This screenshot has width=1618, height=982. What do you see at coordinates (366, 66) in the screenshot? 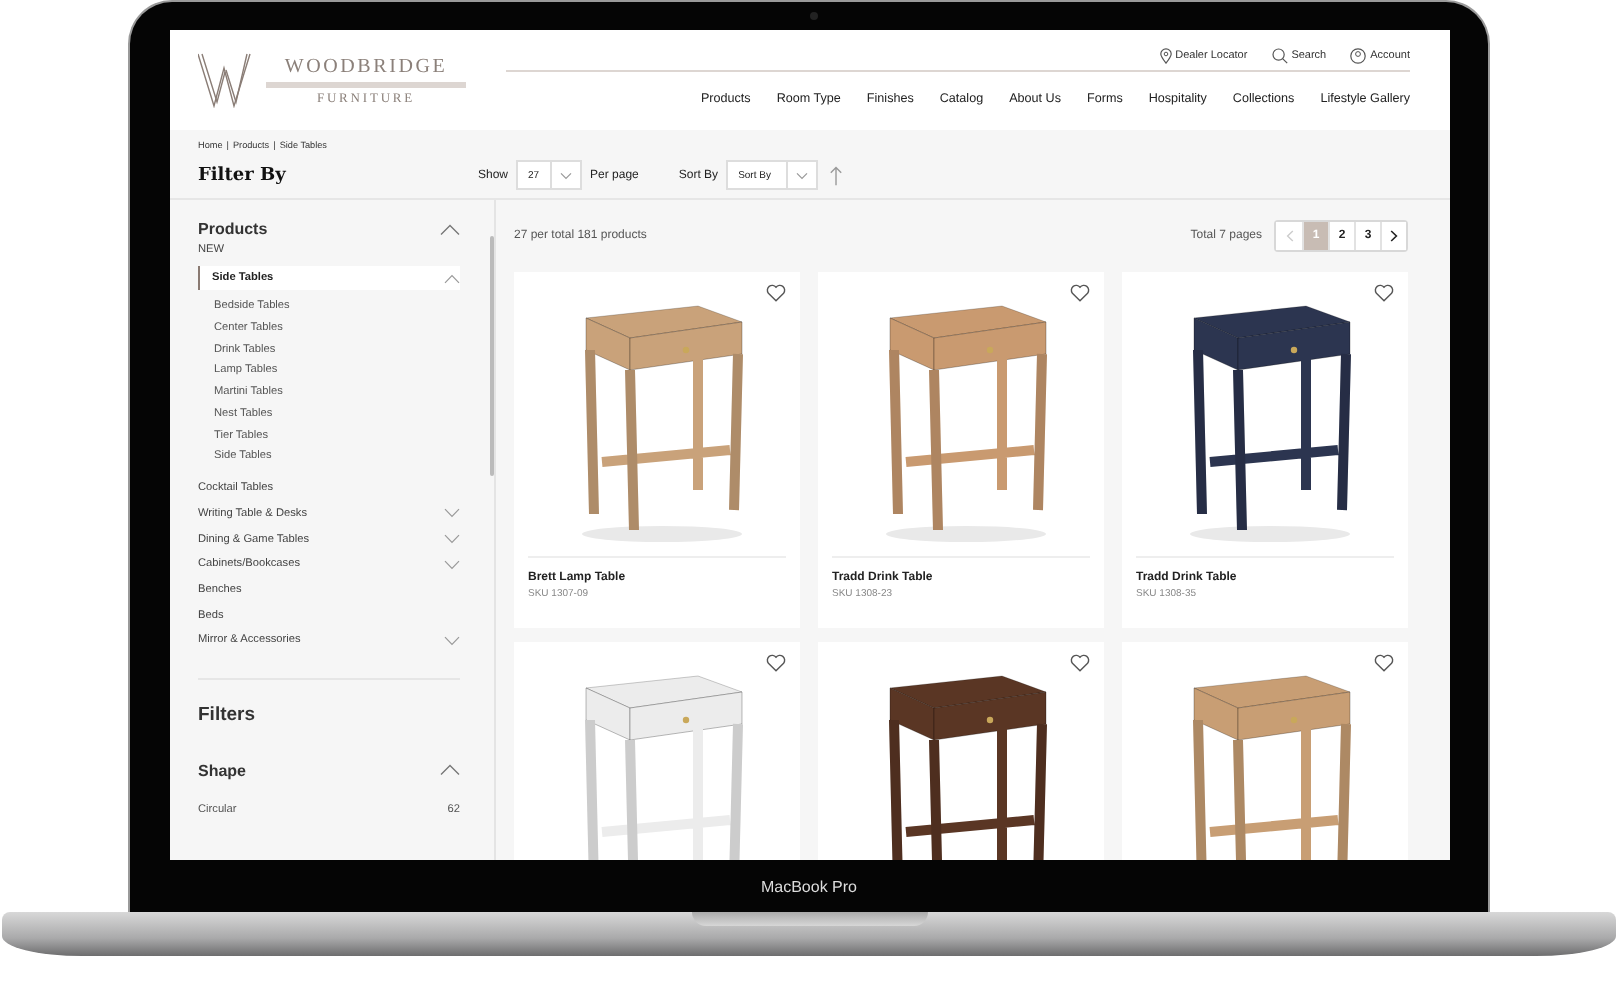
I see `brand-name: WOODBRIDGE` at bounding box center [366, 66].